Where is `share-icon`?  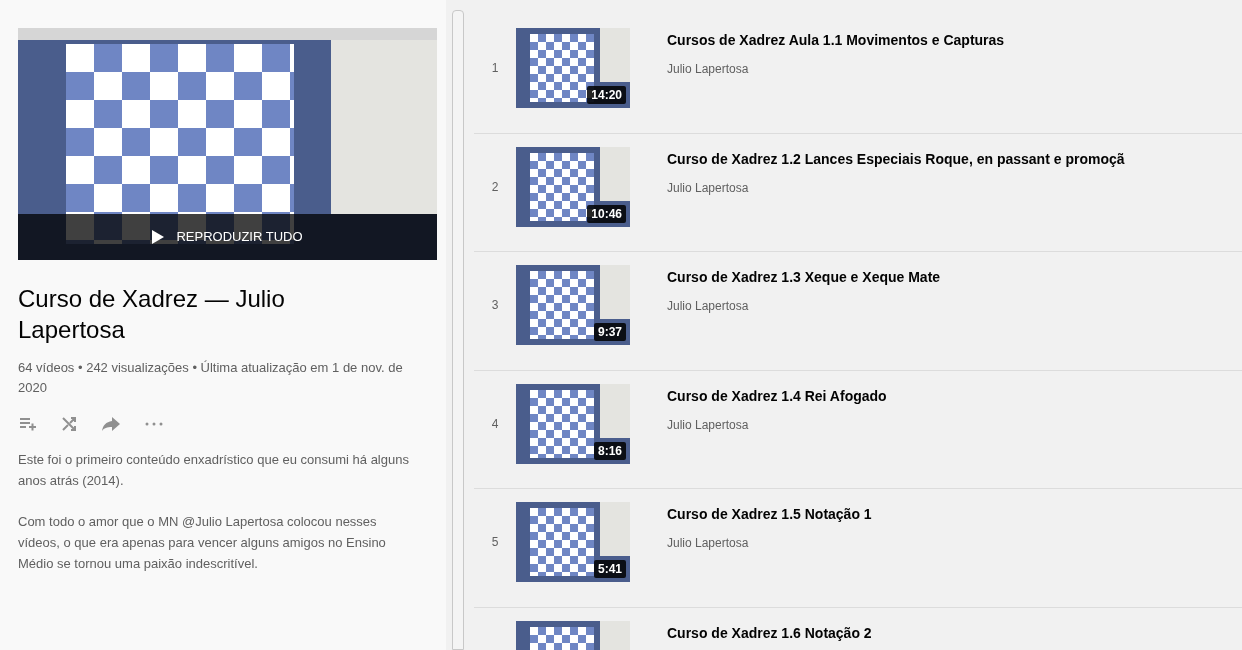 share-icon is located at coordinates (111, 424).